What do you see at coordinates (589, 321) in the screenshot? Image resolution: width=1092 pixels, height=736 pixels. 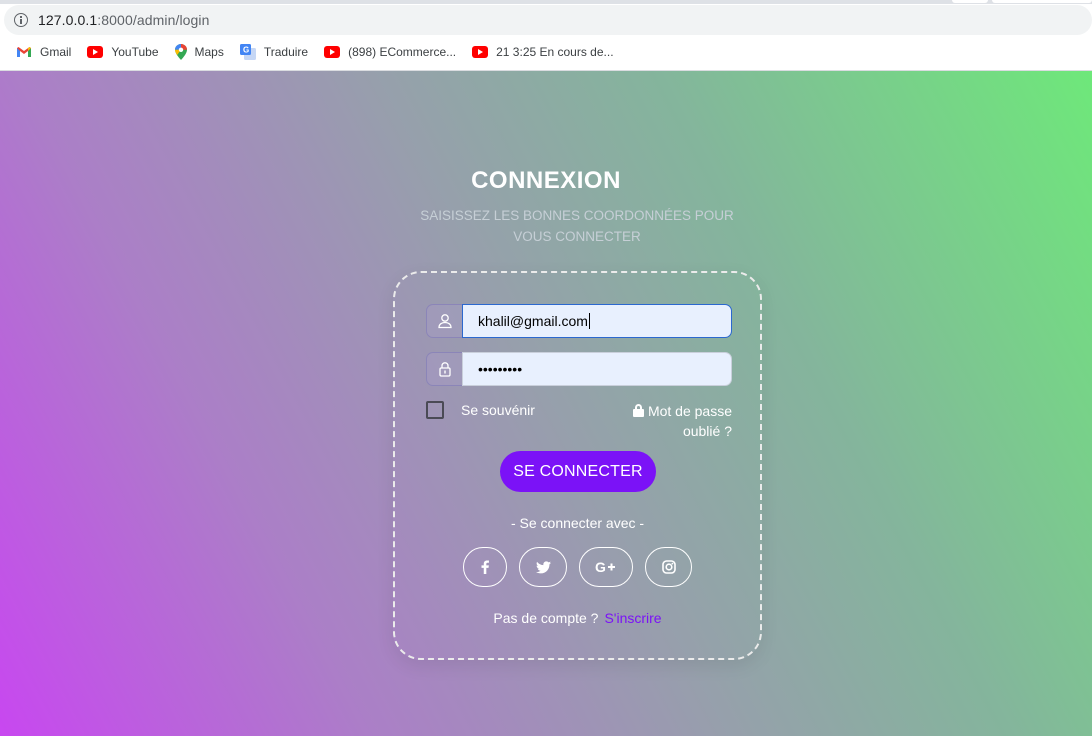 I see `text-caret` at bounding box center [589, 321].